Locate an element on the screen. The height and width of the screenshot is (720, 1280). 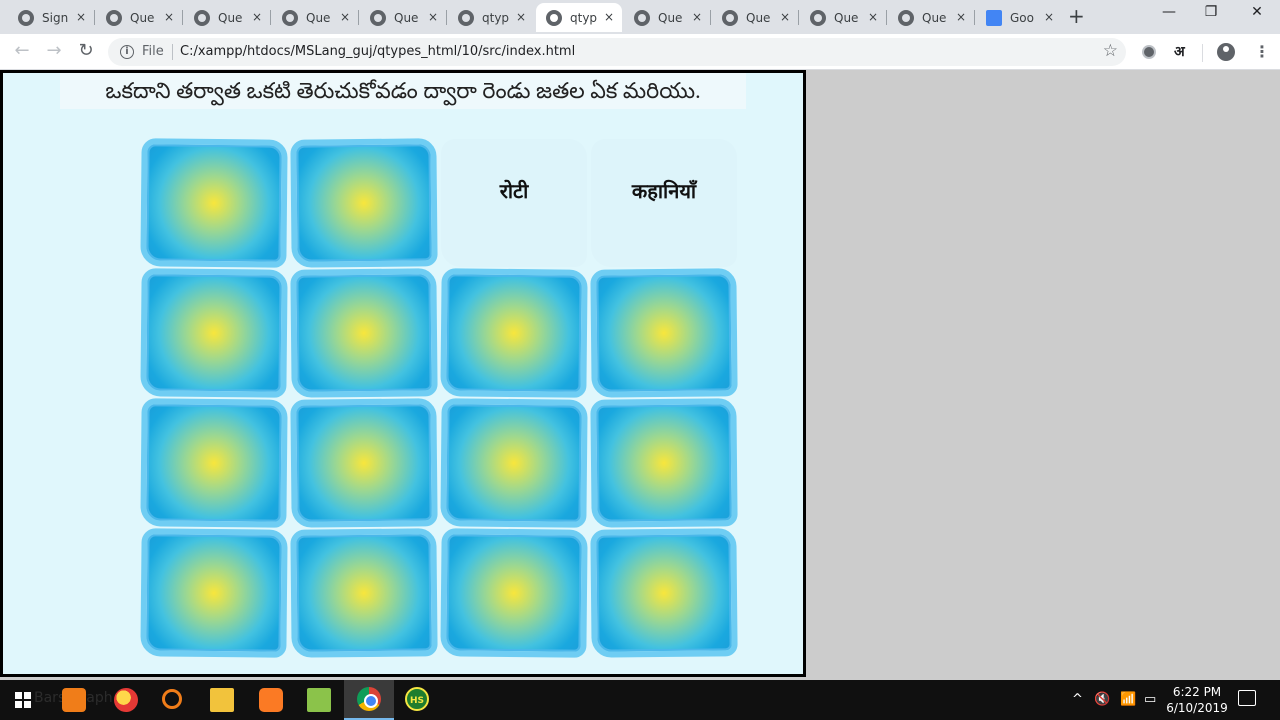
toolbar-divider is located at coordinates (1202, 53).